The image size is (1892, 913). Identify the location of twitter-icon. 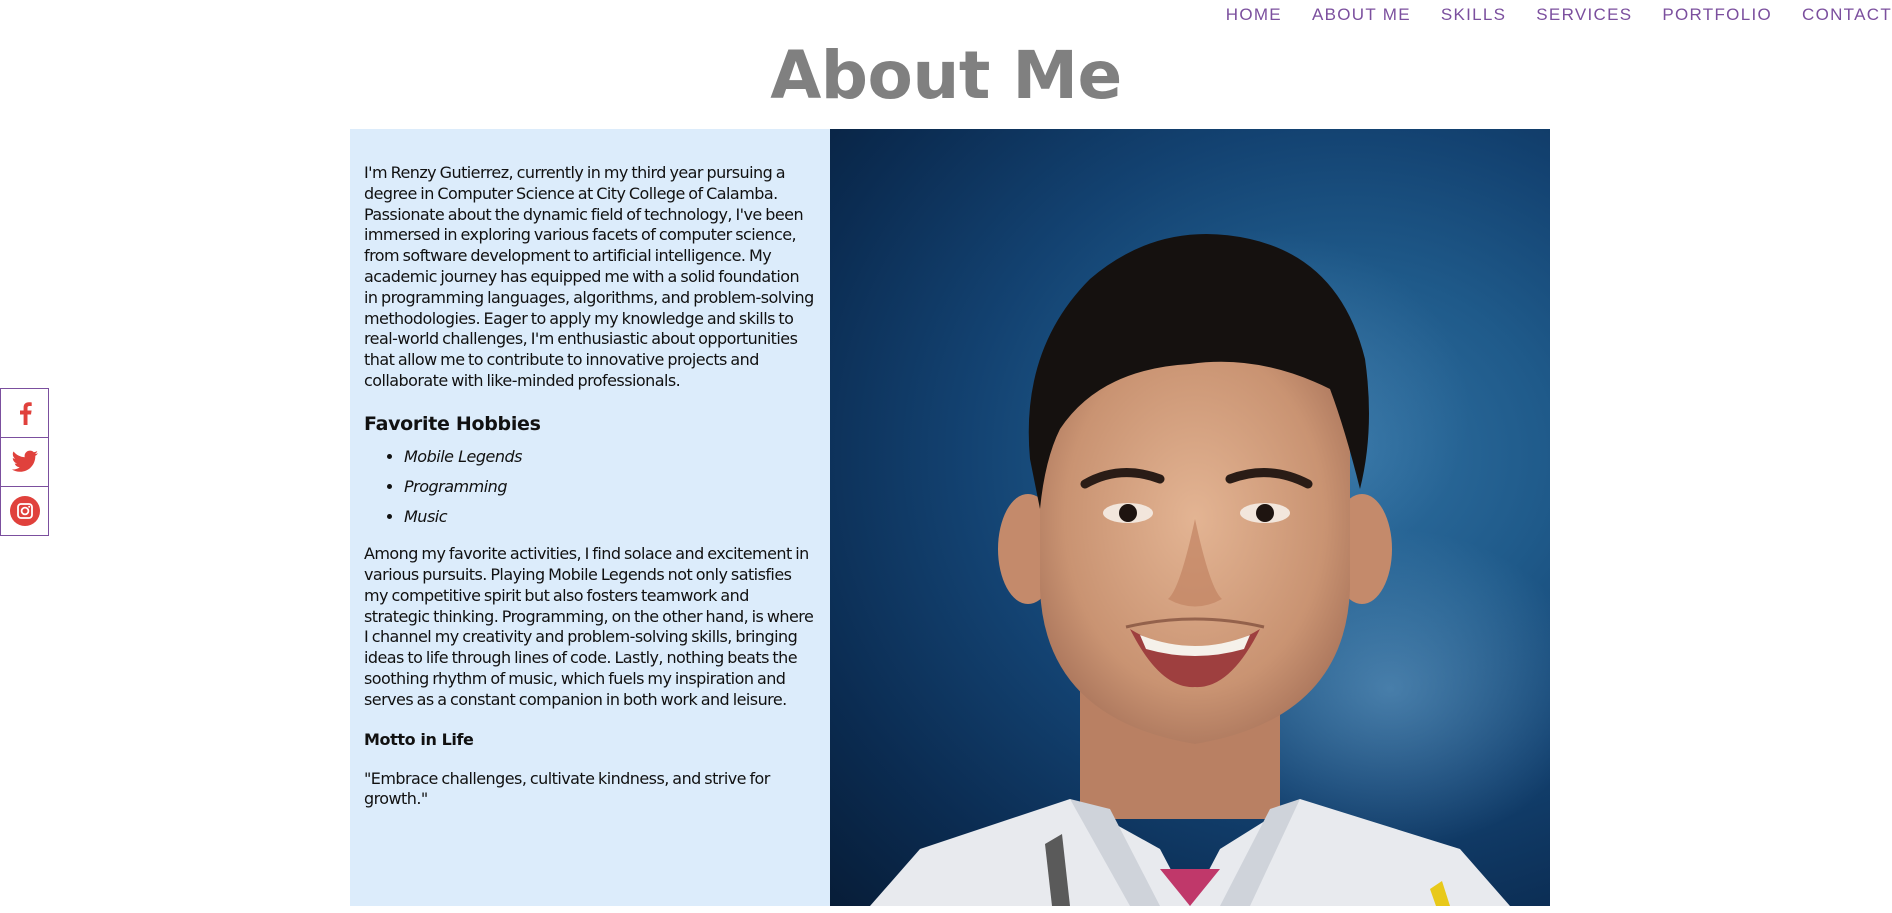
(24, 461).